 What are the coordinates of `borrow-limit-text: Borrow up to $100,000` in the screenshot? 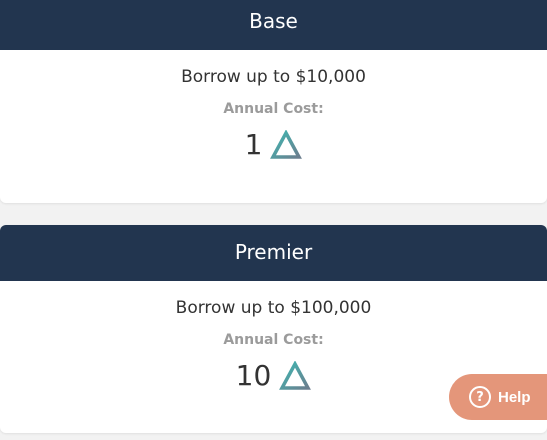 It's located at (273, 308).